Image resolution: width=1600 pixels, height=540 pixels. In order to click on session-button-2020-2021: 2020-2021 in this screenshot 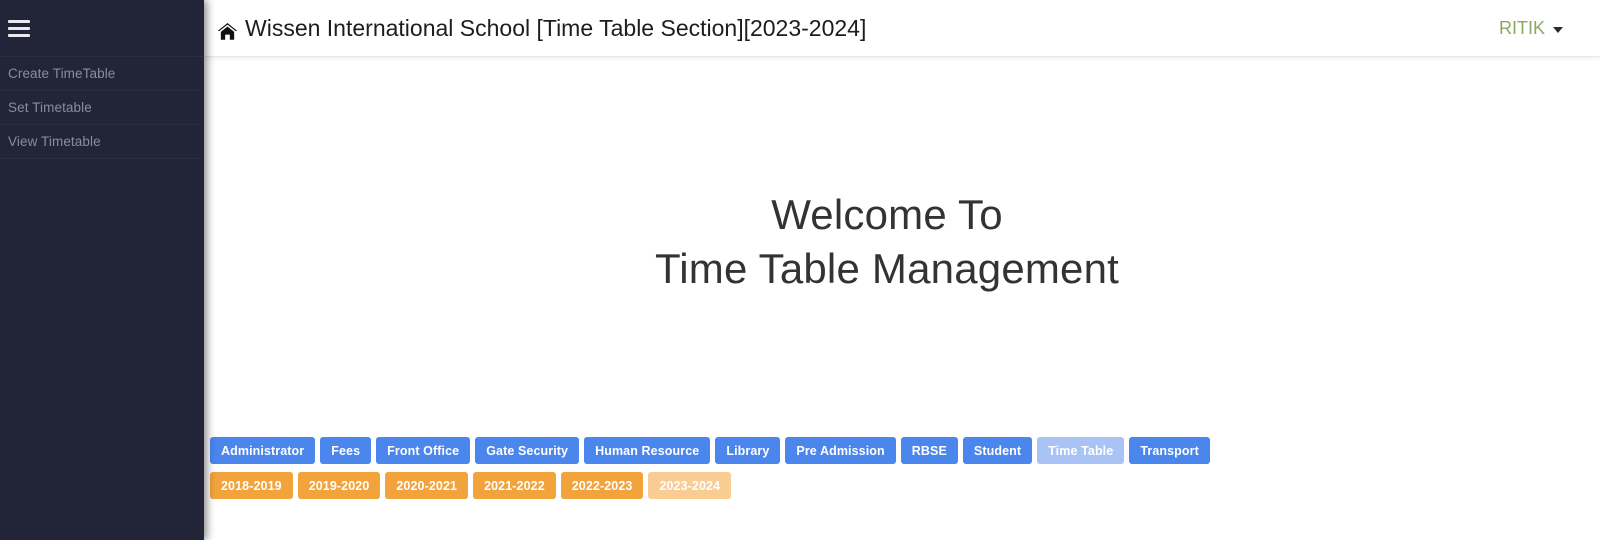, I will do `click(427, 485)`.